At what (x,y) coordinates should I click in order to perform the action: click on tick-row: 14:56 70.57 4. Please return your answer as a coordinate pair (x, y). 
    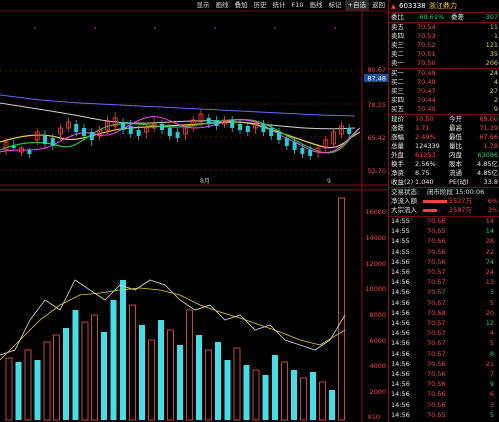
    Looking at the image, I should click on (444, 333).